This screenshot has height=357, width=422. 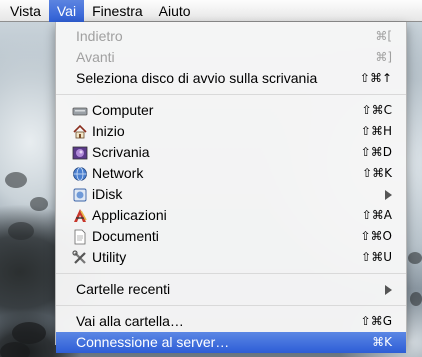 What do you see at coordinates (80, 216) in the screenshot?
I see `applications-icon` at bounding box center [80, 216].